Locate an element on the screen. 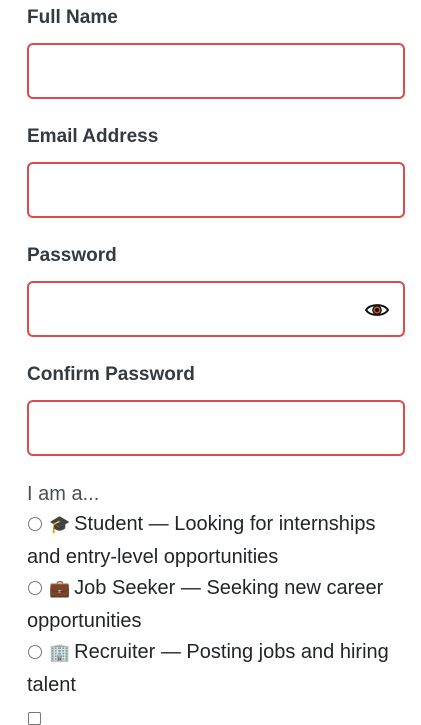  full-name-label: Full Name is located at coordinates (72, 17).